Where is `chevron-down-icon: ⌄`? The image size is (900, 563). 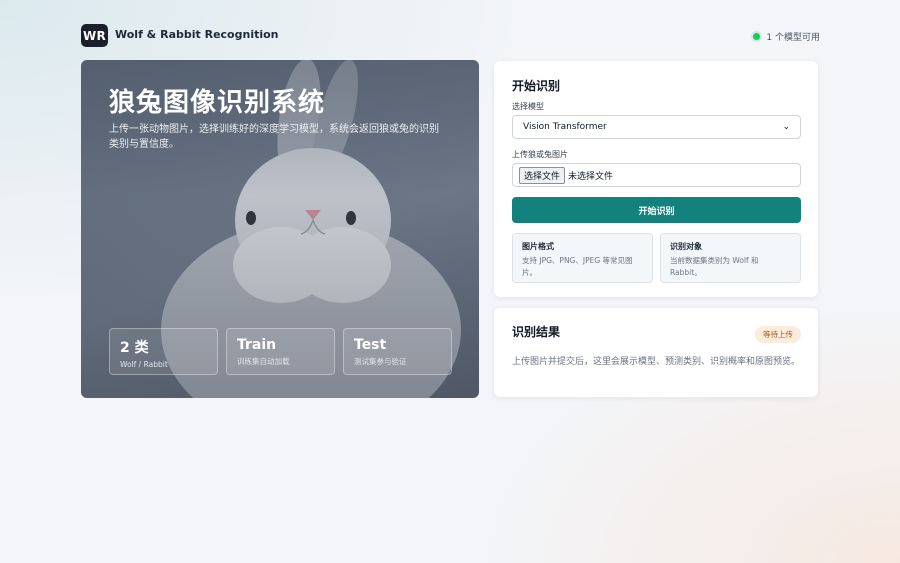
chevron-down-icon: ⌄ is located at coordinates (786, 127).